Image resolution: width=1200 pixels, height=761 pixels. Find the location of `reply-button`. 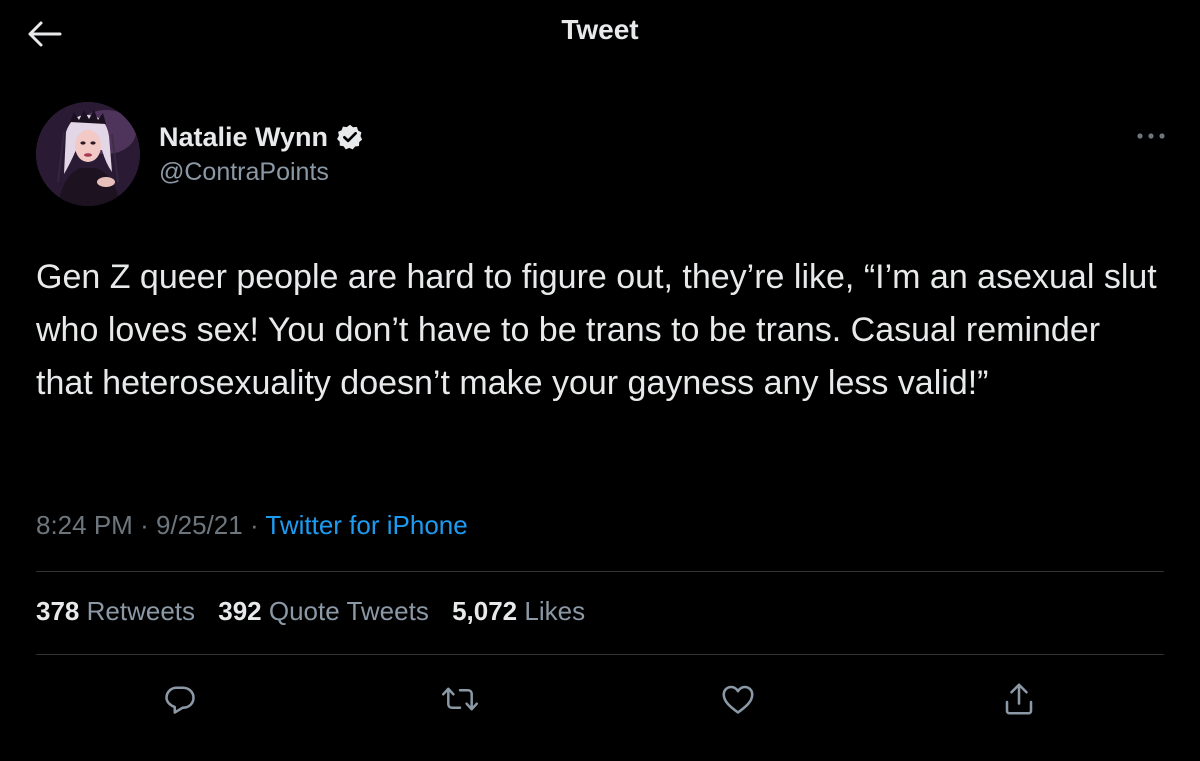

reply-button is located at coordinates (180, 699).